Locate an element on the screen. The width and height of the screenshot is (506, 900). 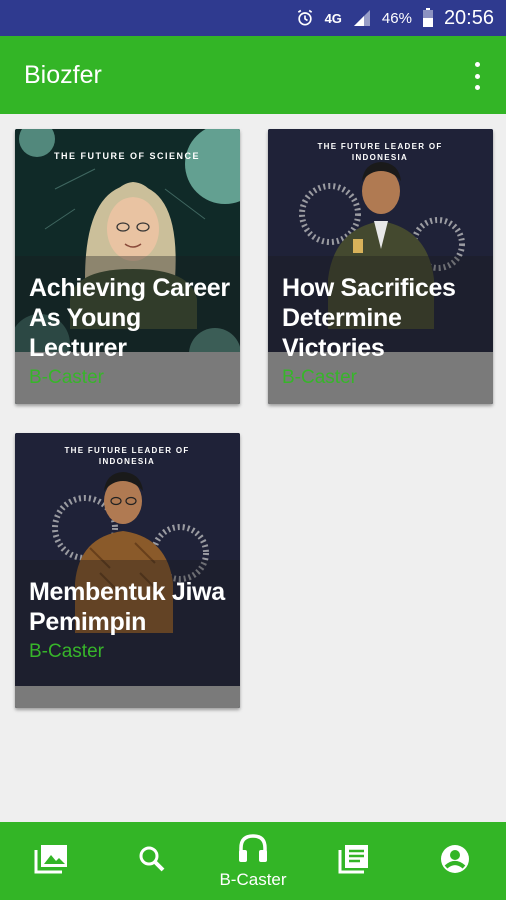
nav-b-caster: B-Caster is located at coordinates (252, 861).